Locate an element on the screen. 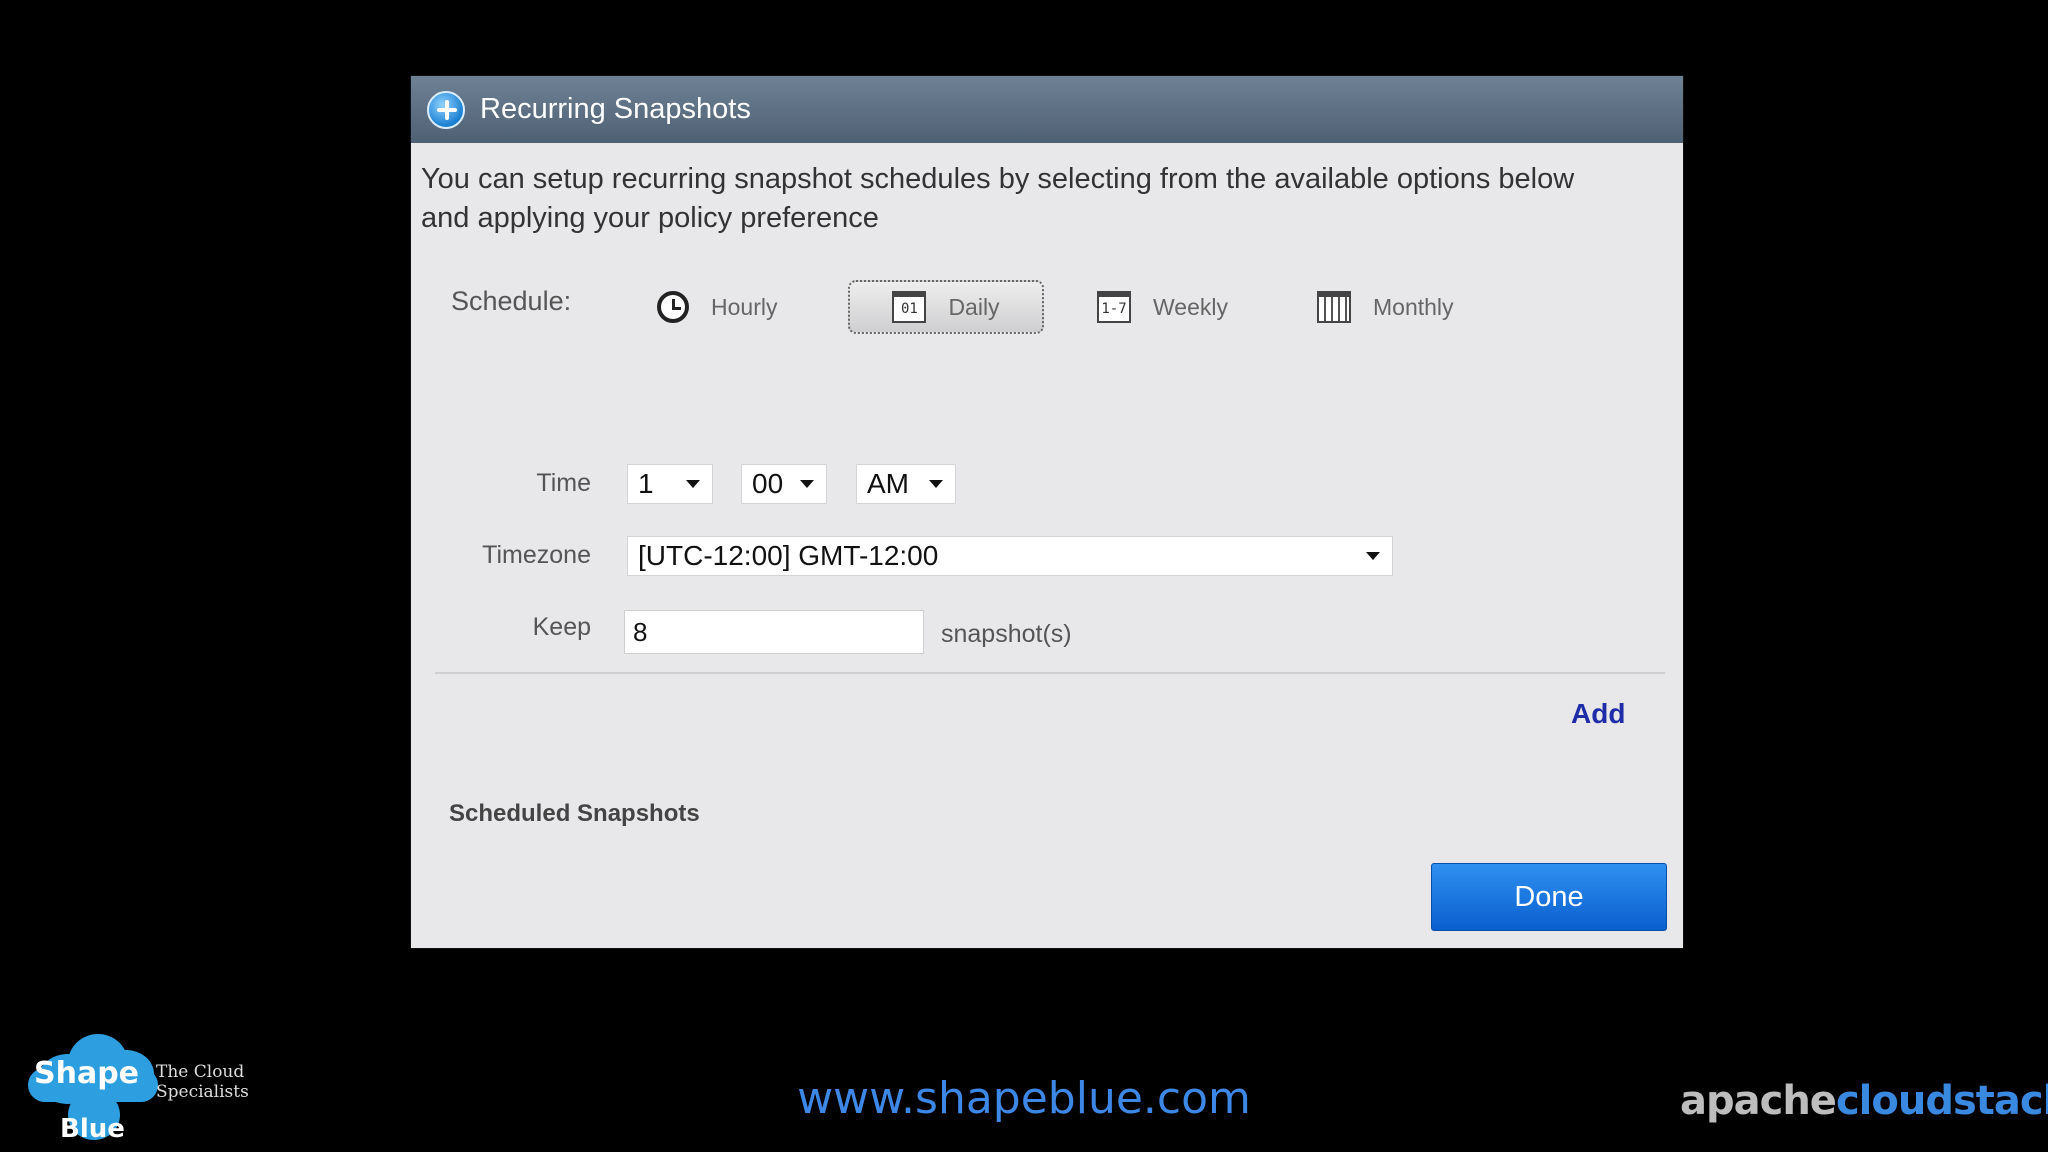 The height and width of the screenshot is (1152, 2048). calendar-week-icon: 1-7 is located at coordinates (1114, 307).